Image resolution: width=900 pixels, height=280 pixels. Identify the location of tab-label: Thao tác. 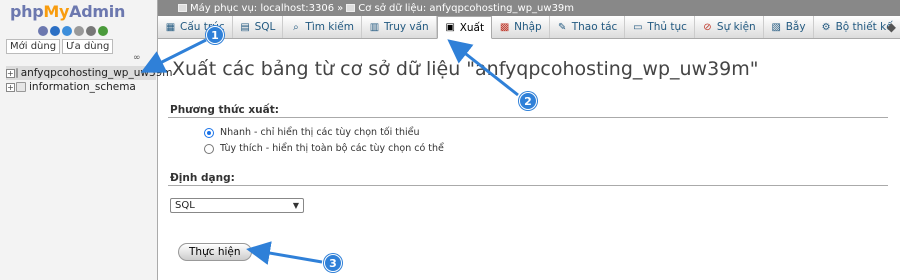
(594, 27).